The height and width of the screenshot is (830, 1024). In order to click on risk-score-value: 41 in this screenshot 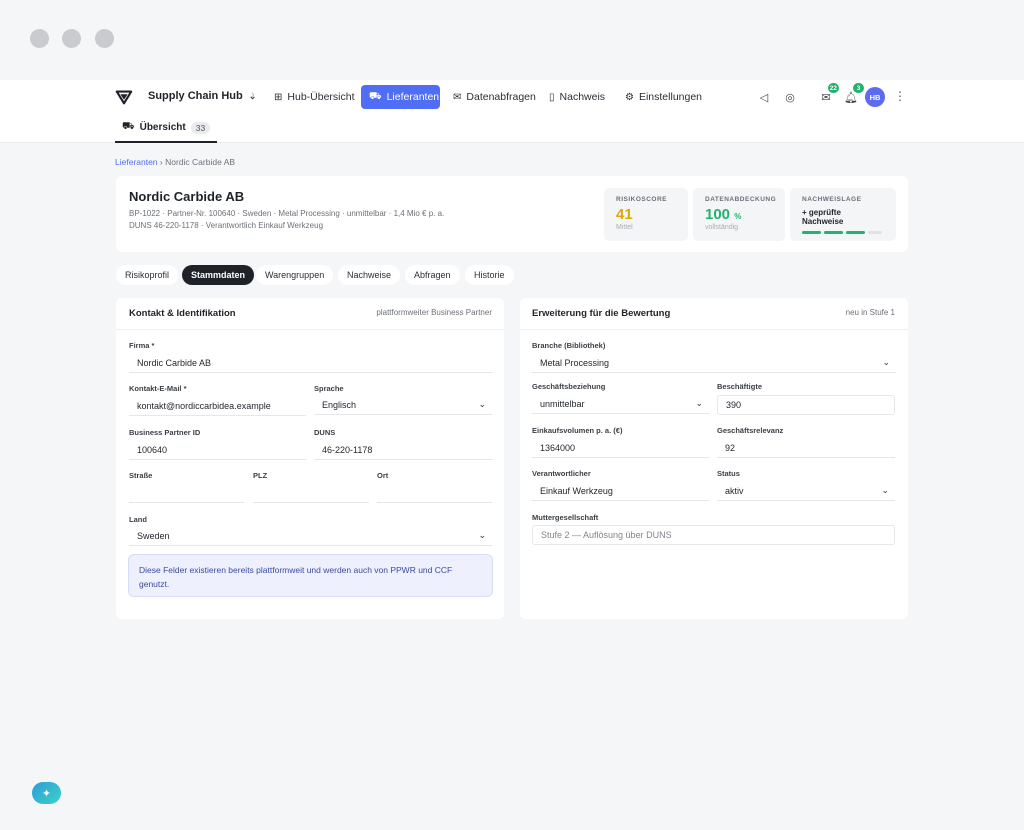, I will do `click(624, 214)`.